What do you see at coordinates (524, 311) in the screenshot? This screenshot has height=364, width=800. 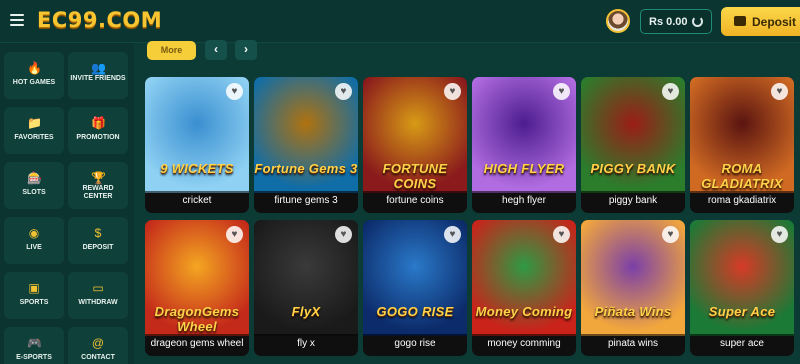 I see `game-art-title: Money Coming` at bounding box center [524, 311].